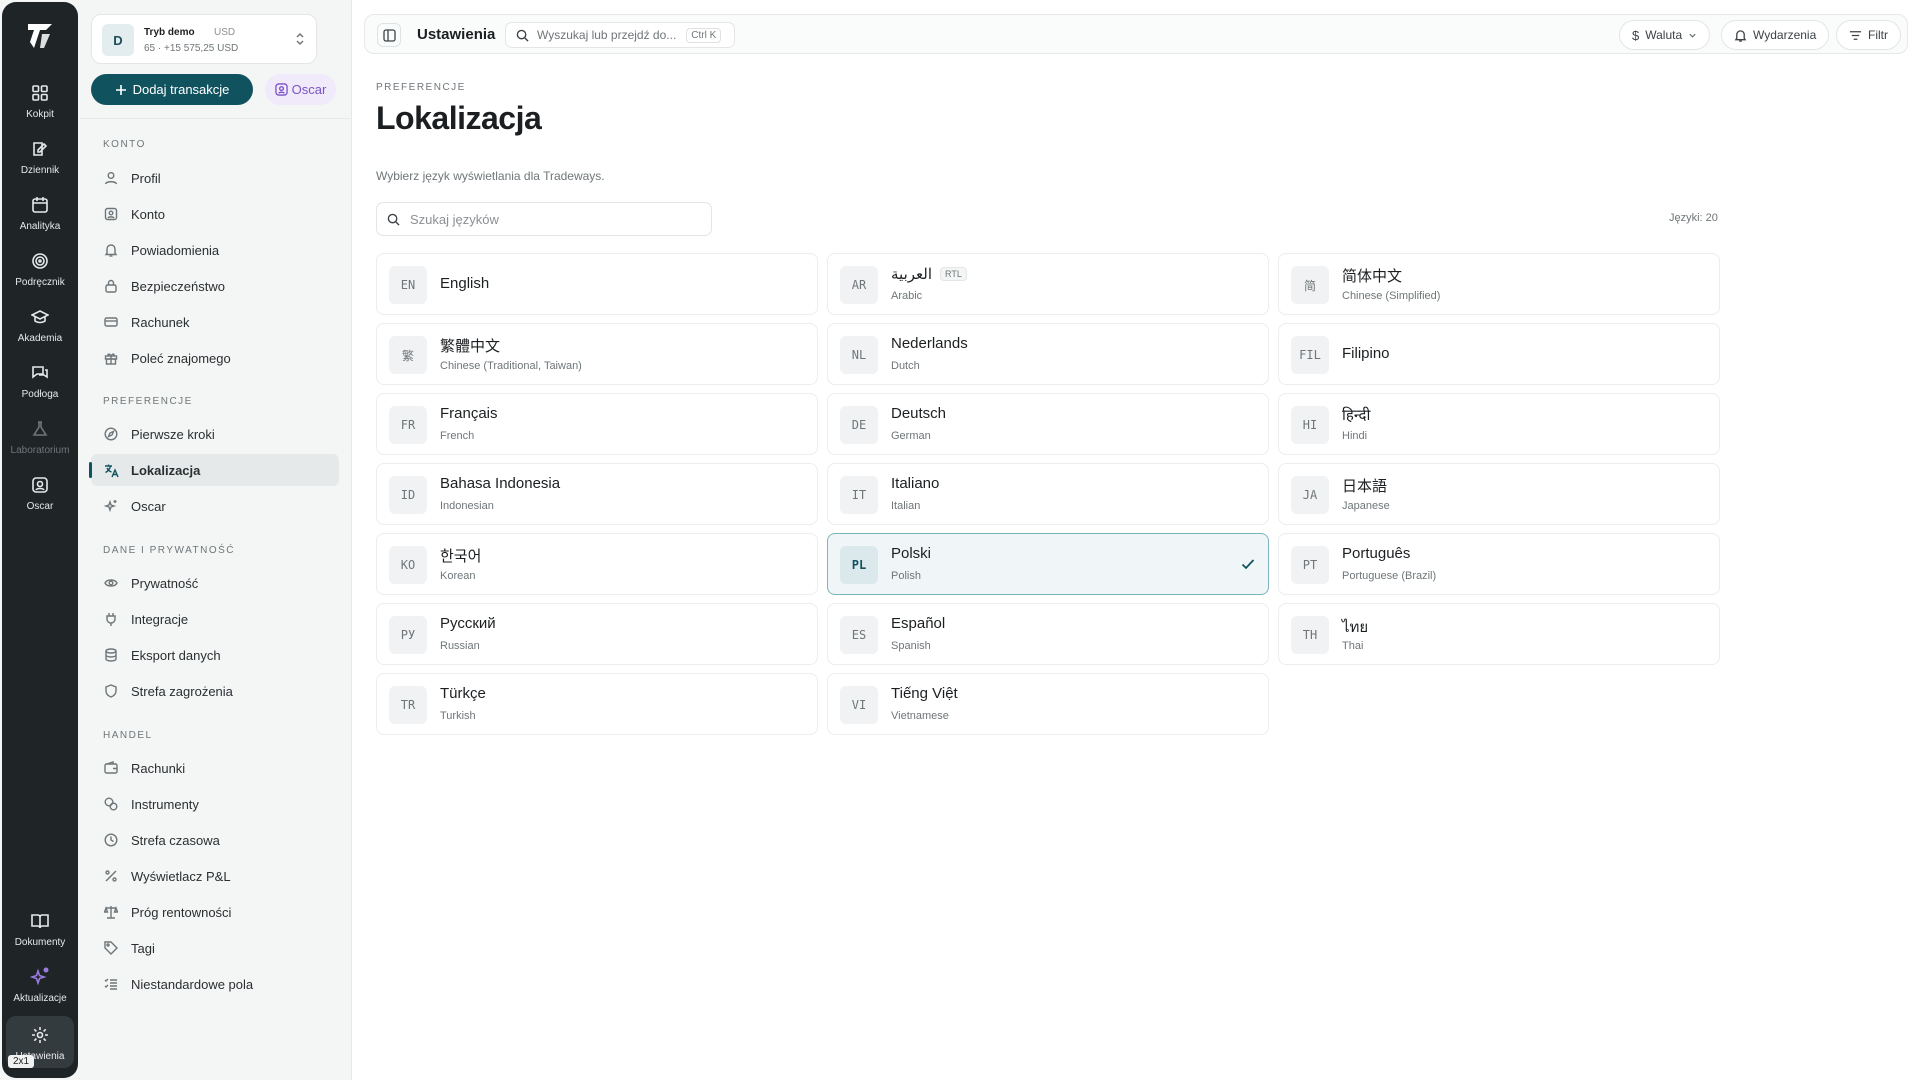 The image size is (1920, 1080). Describe the element at coordinates (1499, 354) in the screenshot. I see `language-card-fil: FIL Filipino` at that location.